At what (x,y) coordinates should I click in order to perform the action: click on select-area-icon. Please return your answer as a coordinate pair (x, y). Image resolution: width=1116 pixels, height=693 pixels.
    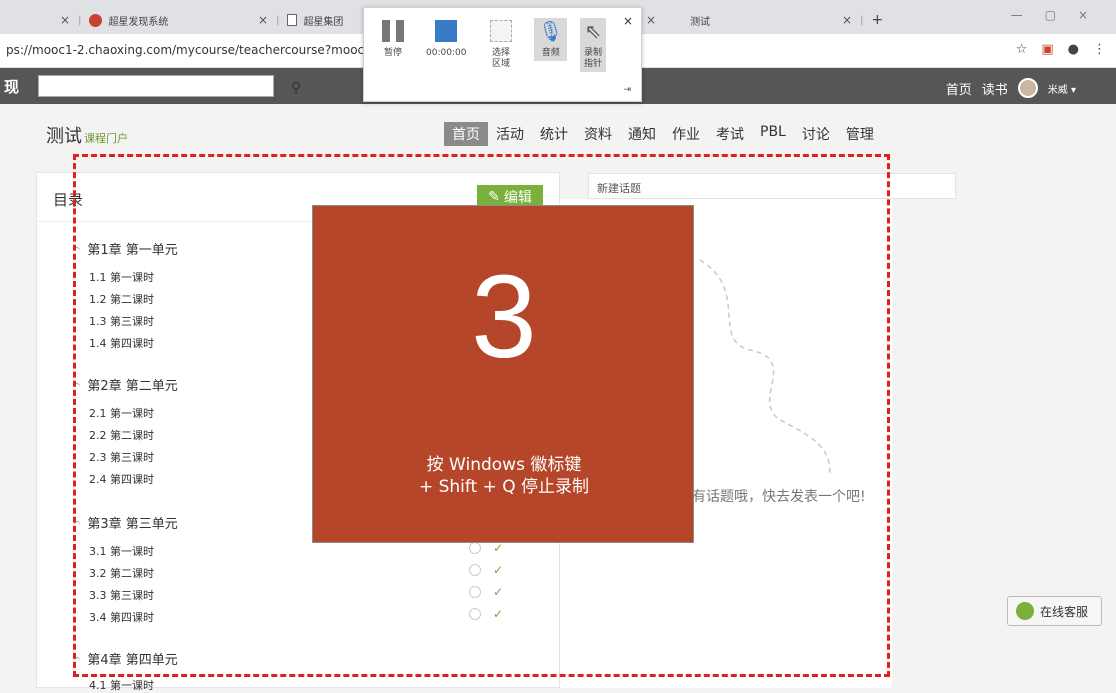
    Looking at the image, I should click on (501, 31).